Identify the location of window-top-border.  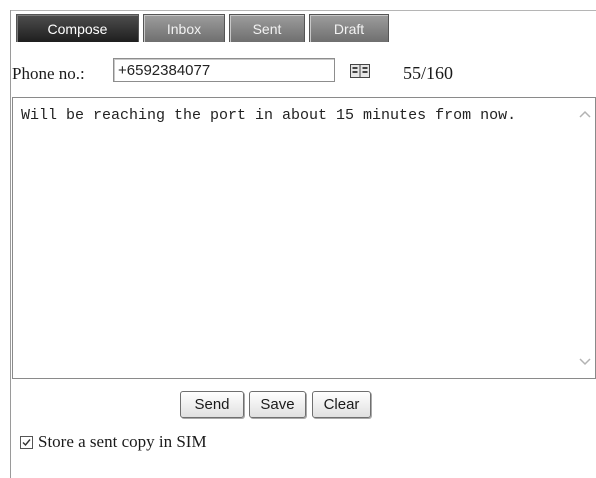
(303, 10).